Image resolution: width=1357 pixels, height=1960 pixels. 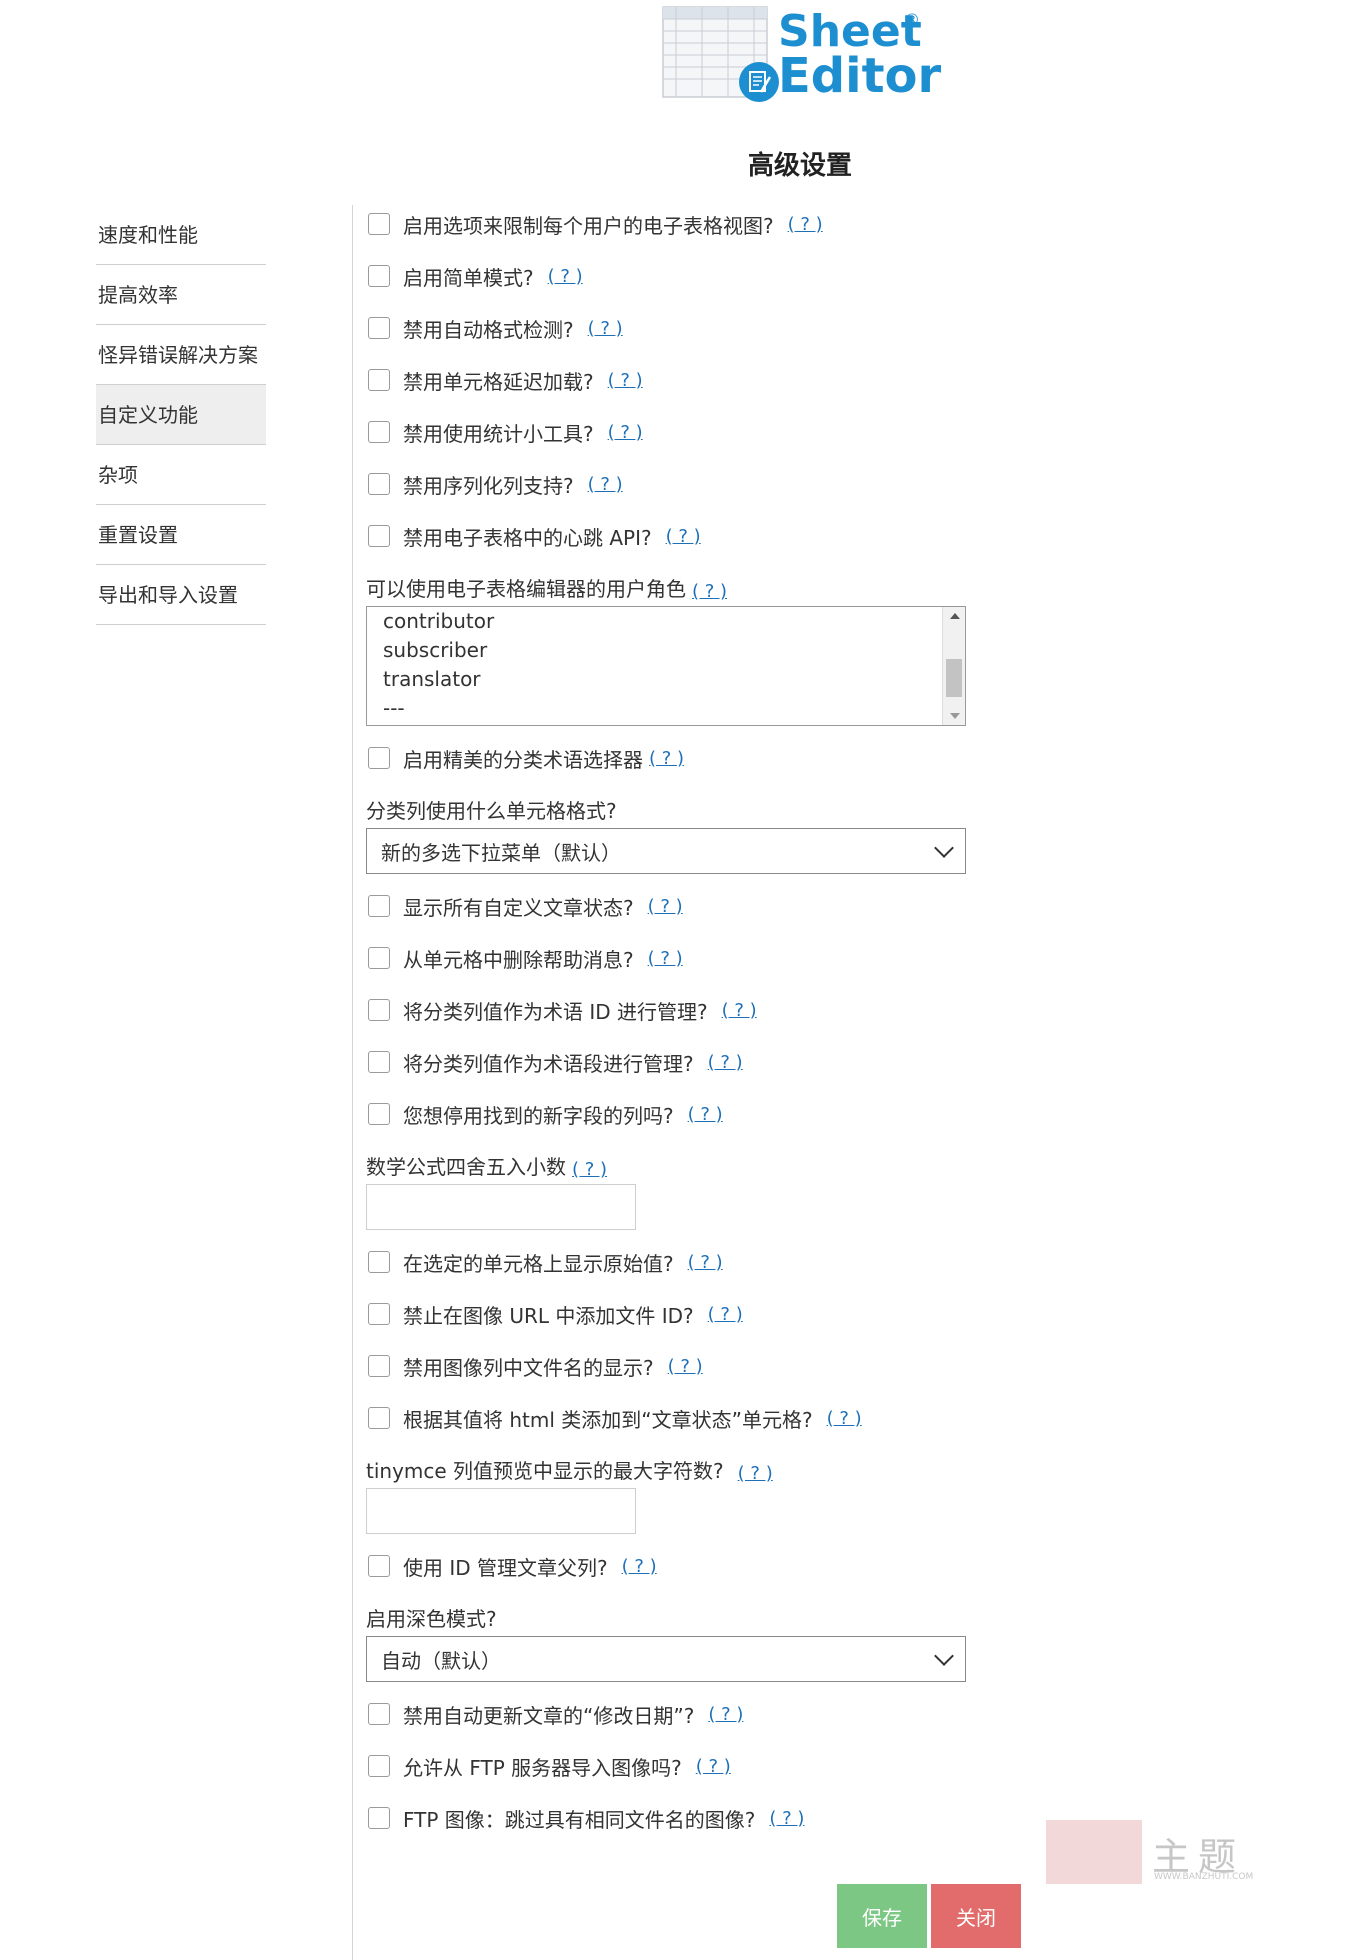 I want to click on sidebar-item-reset: 重置设置, so click(x=181, y=535).